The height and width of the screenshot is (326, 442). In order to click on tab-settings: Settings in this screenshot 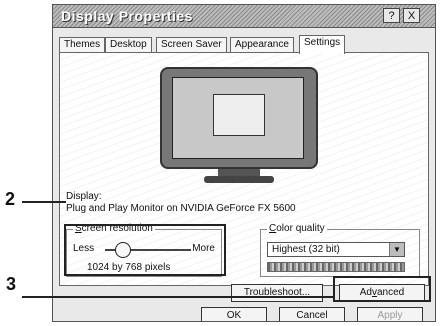, I will do `click(322, 44)`.